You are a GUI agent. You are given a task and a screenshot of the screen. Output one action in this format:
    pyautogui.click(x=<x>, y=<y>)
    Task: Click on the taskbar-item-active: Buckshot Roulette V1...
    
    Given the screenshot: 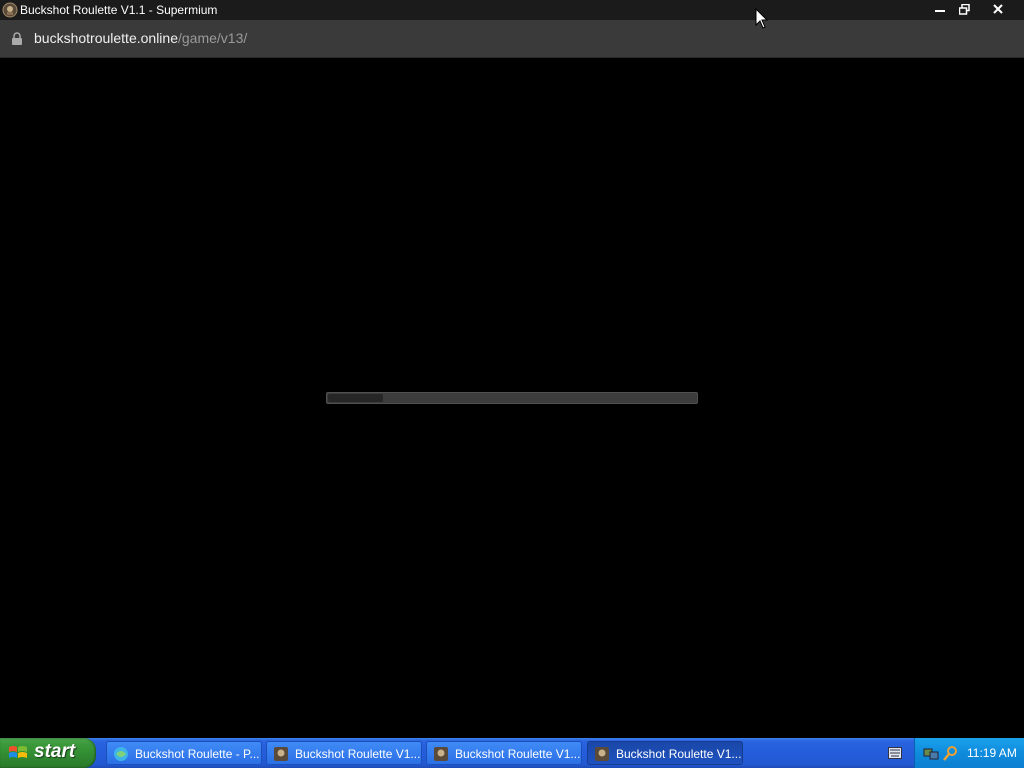 What is the action you would take?
    pyautogui.click(x=665, y=753)
    